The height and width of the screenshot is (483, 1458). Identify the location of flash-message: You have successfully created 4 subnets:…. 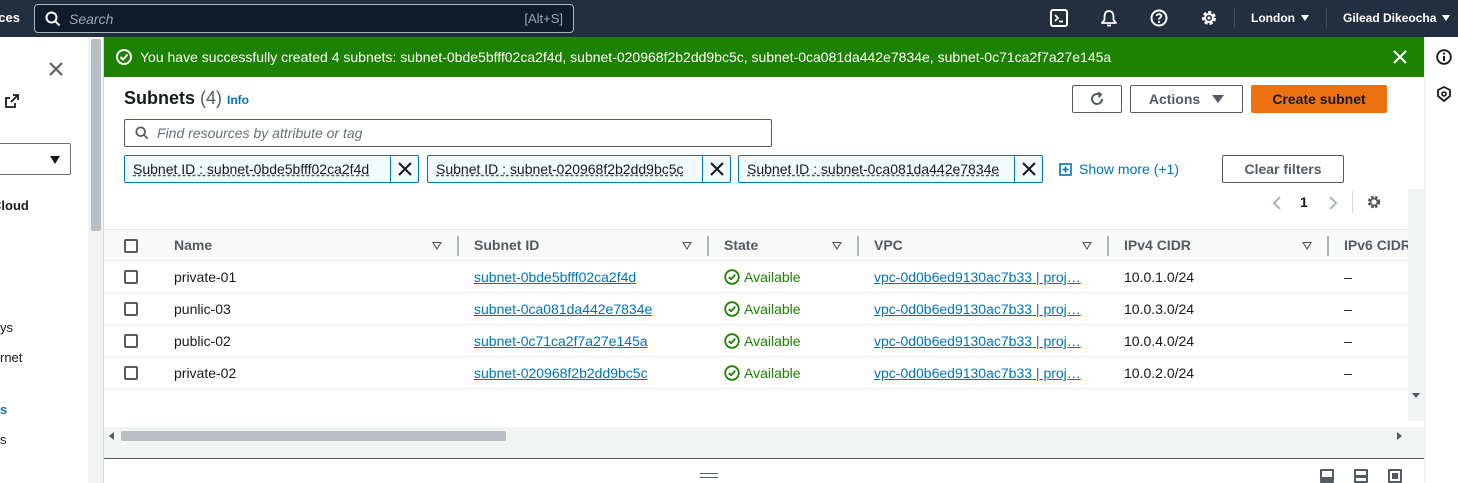
(626, 57).